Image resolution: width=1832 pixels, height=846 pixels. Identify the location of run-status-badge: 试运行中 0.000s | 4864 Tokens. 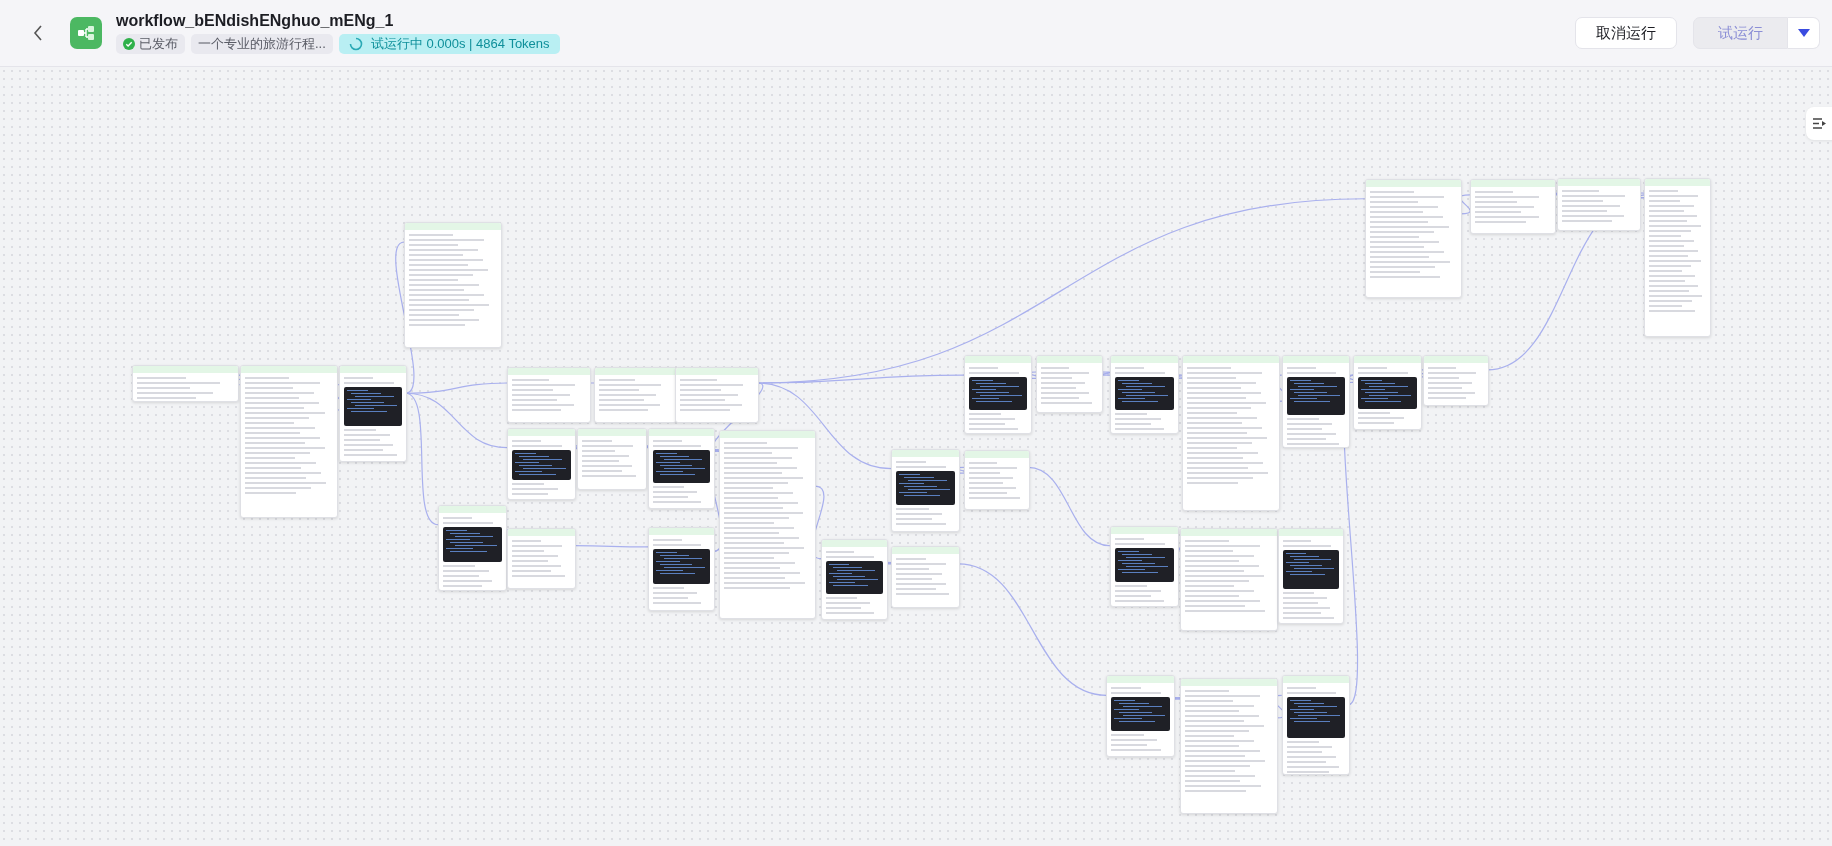
(449, 44).